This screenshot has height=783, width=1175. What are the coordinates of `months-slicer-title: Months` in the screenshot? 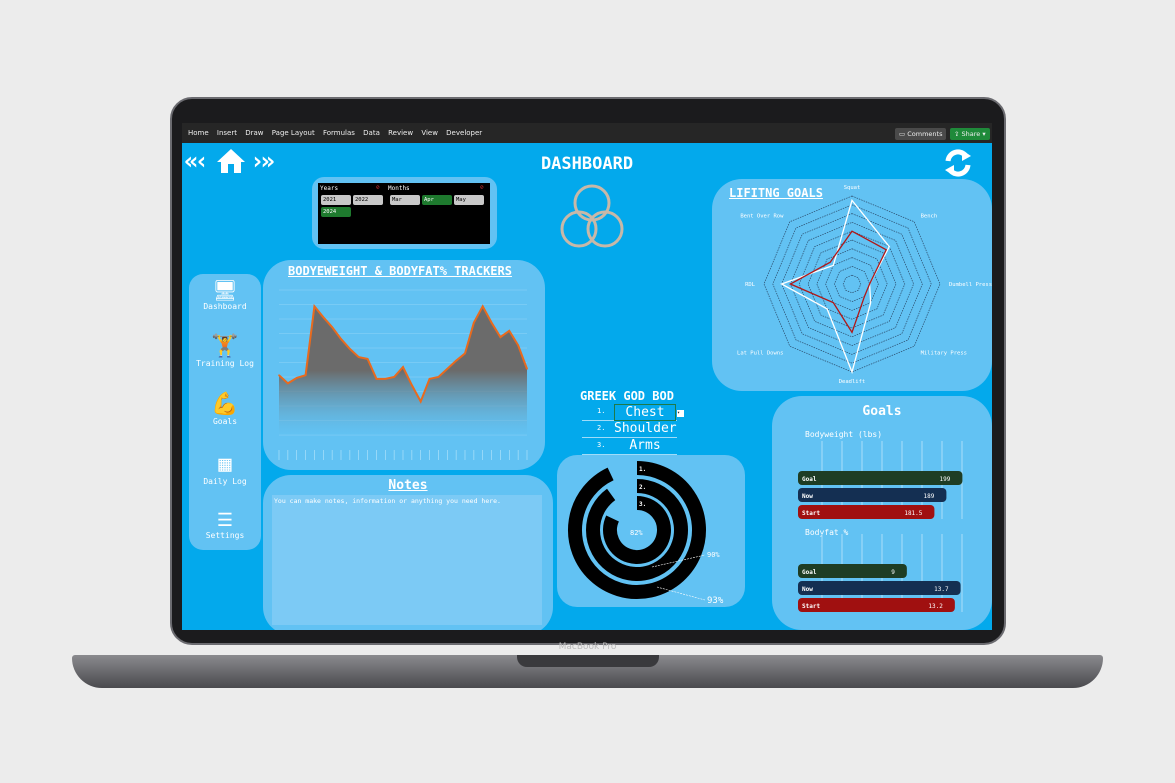 It's located at (399, 188).